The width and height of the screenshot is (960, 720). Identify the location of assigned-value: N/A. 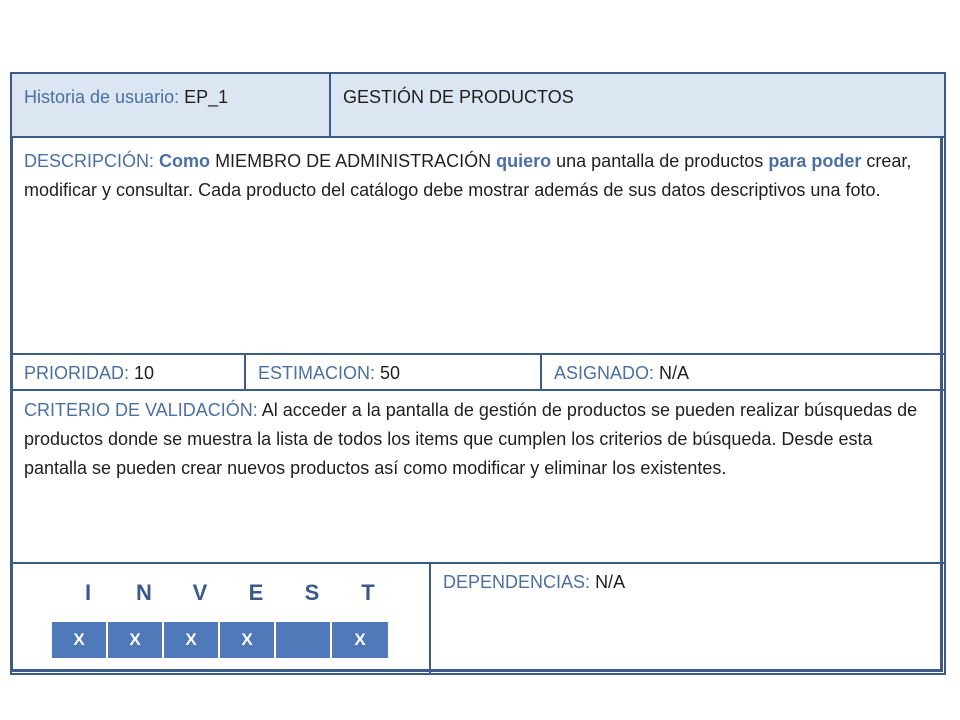
(674, 373).